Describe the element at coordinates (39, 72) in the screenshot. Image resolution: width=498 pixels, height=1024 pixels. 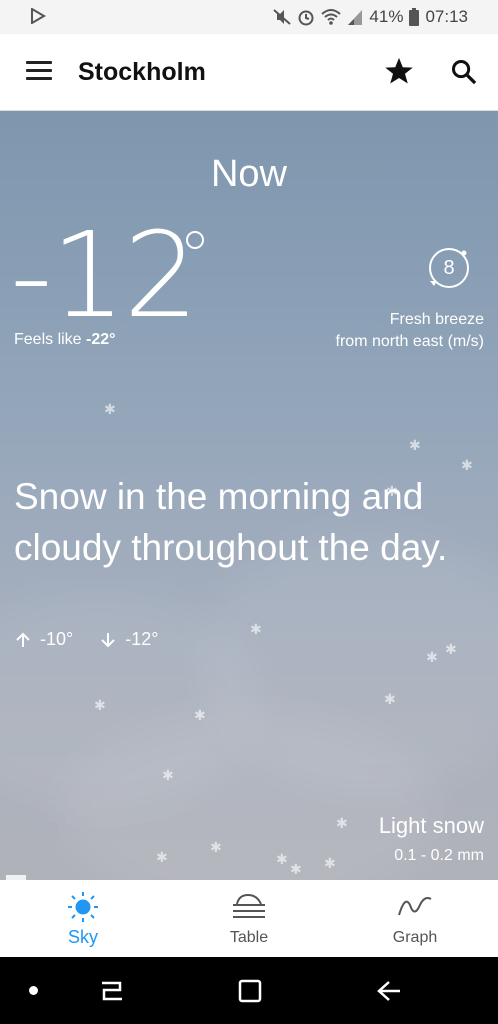
I see `menu-icon` at that location.